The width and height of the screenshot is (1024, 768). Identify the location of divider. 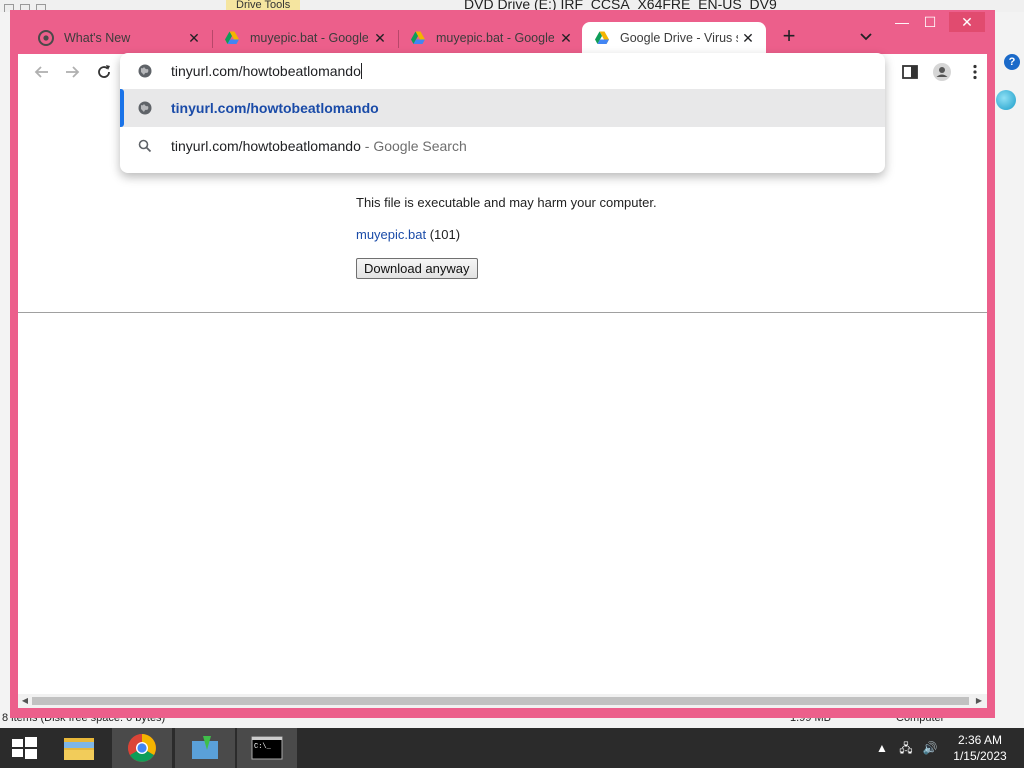
(502, 312).